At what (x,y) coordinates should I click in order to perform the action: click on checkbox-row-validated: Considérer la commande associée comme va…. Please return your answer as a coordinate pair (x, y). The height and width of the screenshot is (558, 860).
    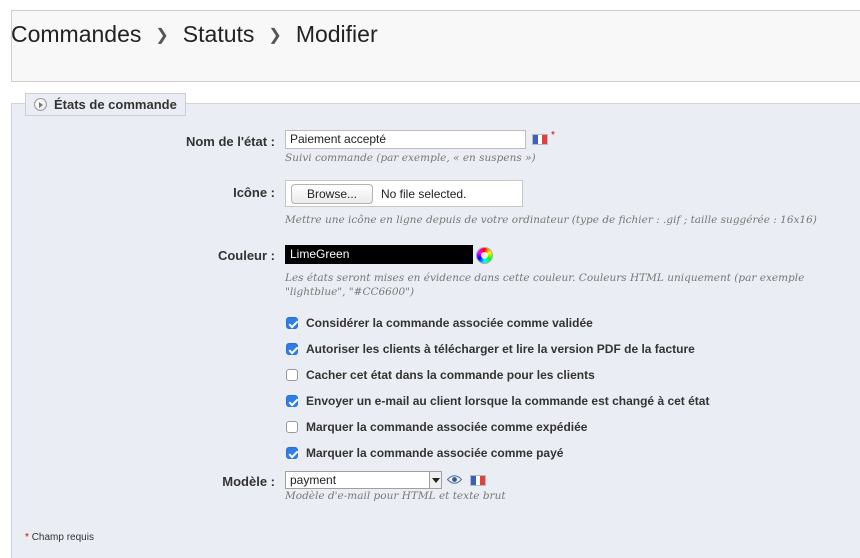
    Looking at the image, I should click on (439, 323).